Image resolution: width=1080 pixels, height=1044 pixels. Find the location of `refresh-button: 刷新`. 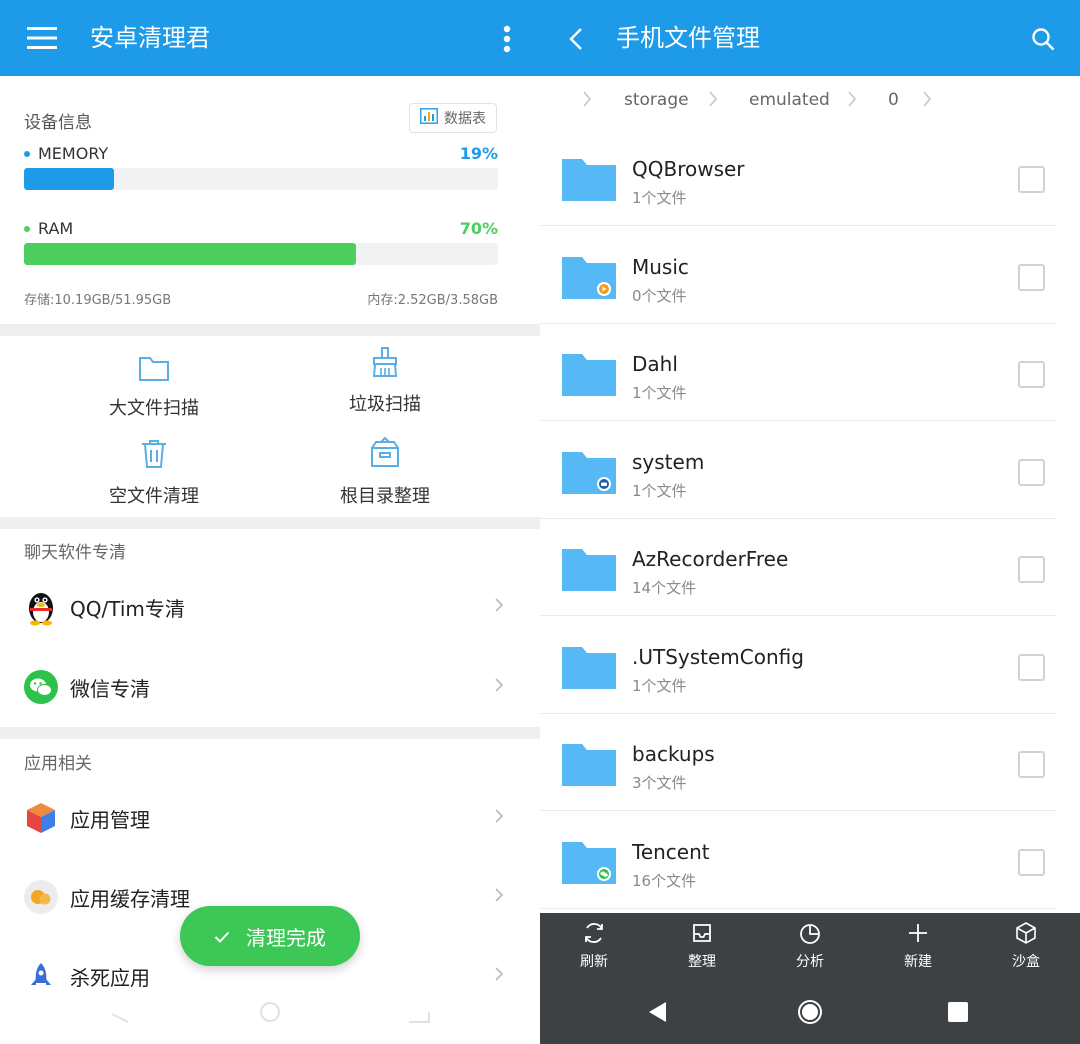

refresh-button: 刷新 is located at coordinates (594, 946).